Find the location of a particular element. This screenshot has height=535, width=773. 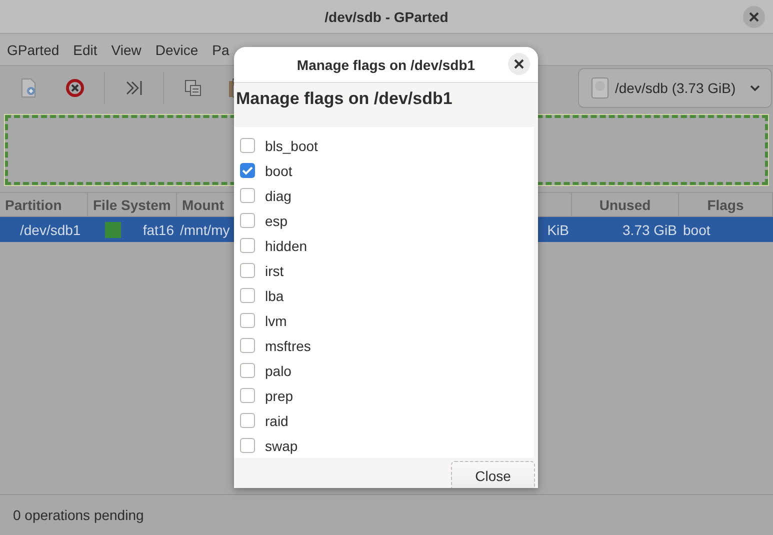

status-text: 0 operations pending is located at coordinates (78, 515).